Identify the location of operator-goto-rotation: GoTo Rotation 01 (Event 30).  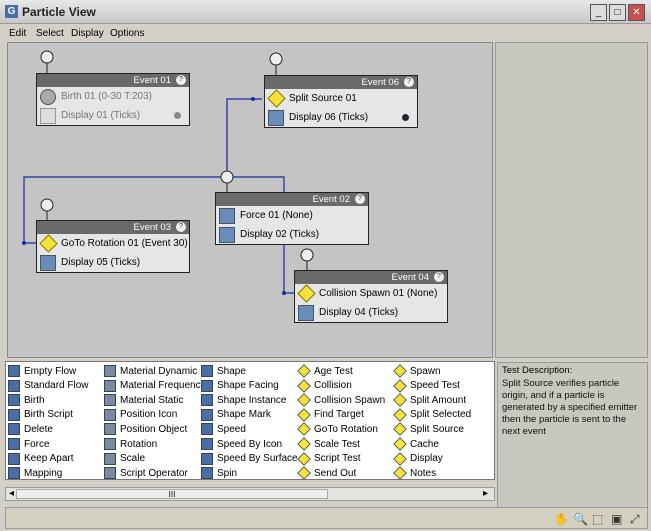
(113, 243).